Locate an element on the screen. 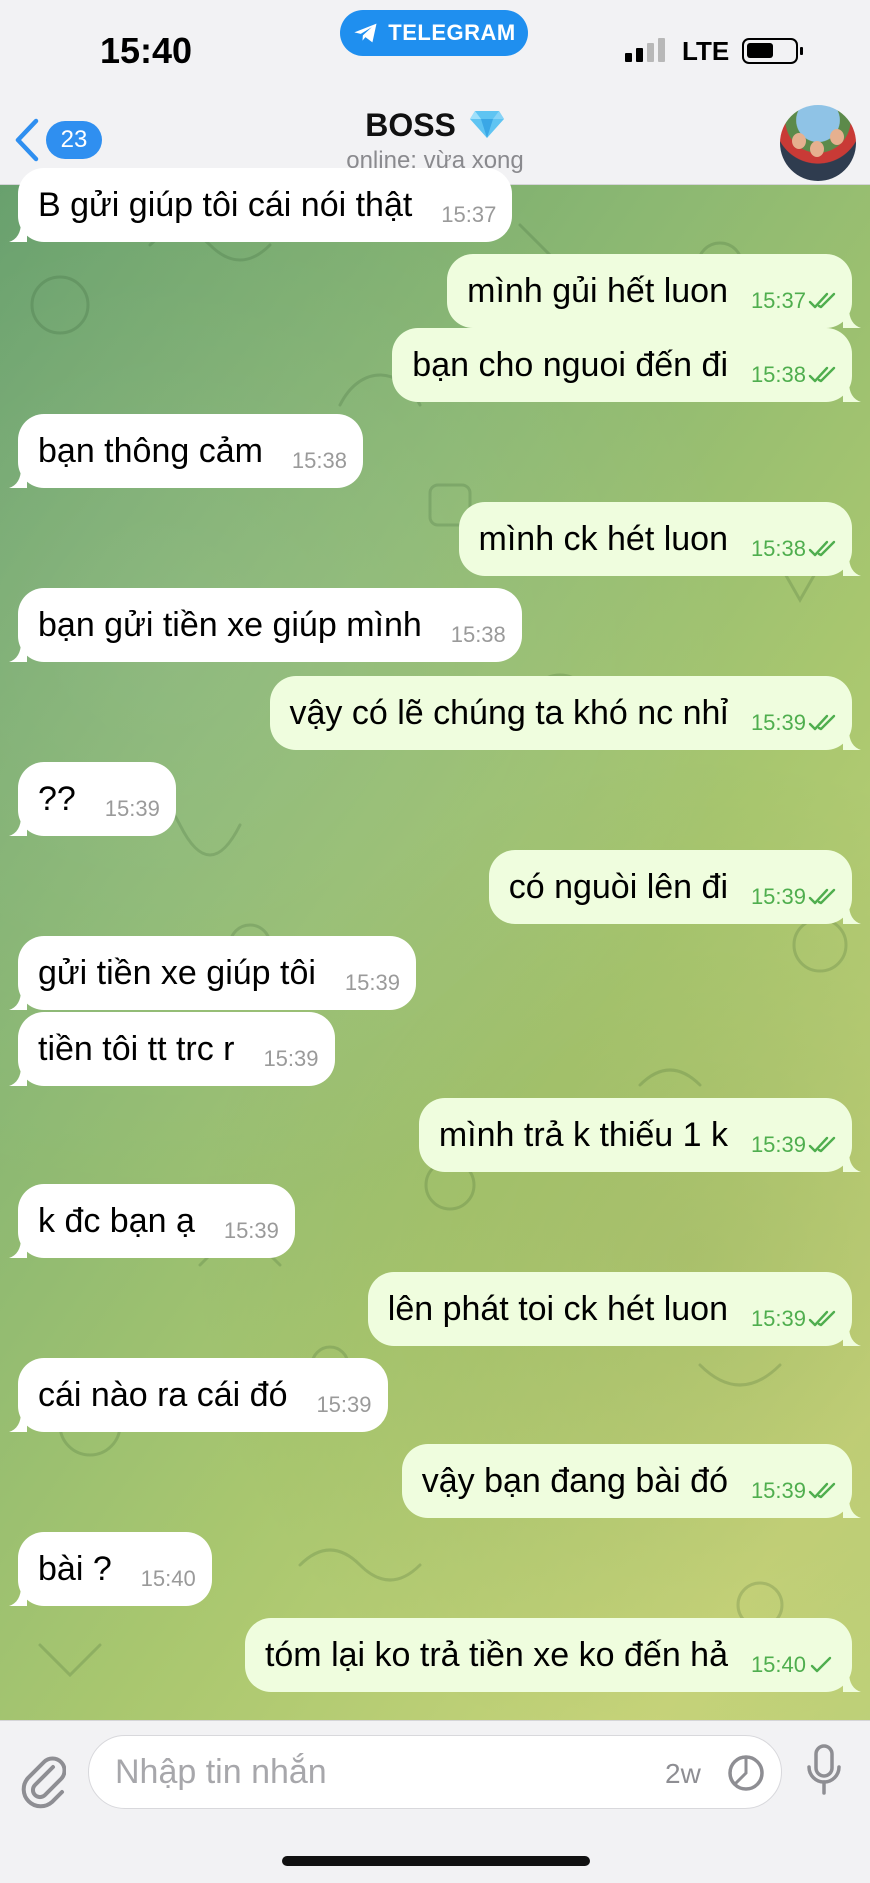 This screenshot has width=870, height=1883. telegram-app-pill: TELEGRAM is located at coordinates (434, 33).